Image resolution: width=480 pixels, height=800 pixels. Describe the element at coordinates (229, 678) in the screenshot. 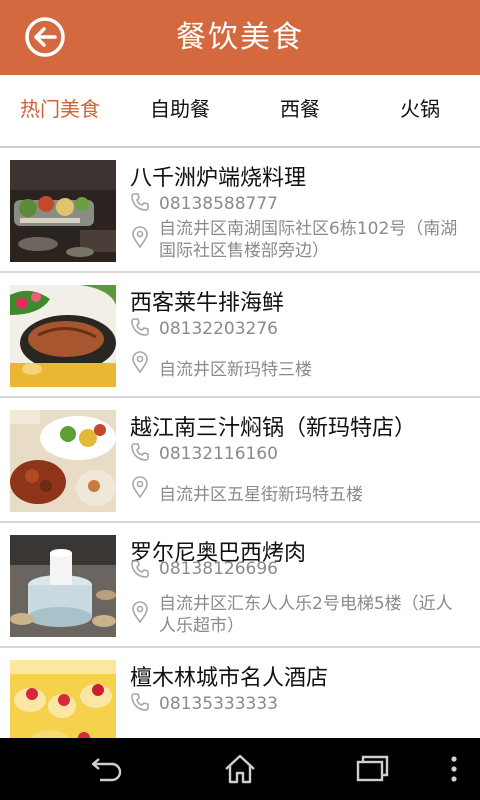

I see `restaurant-name: 檀木林城市名人酒店` at that location.